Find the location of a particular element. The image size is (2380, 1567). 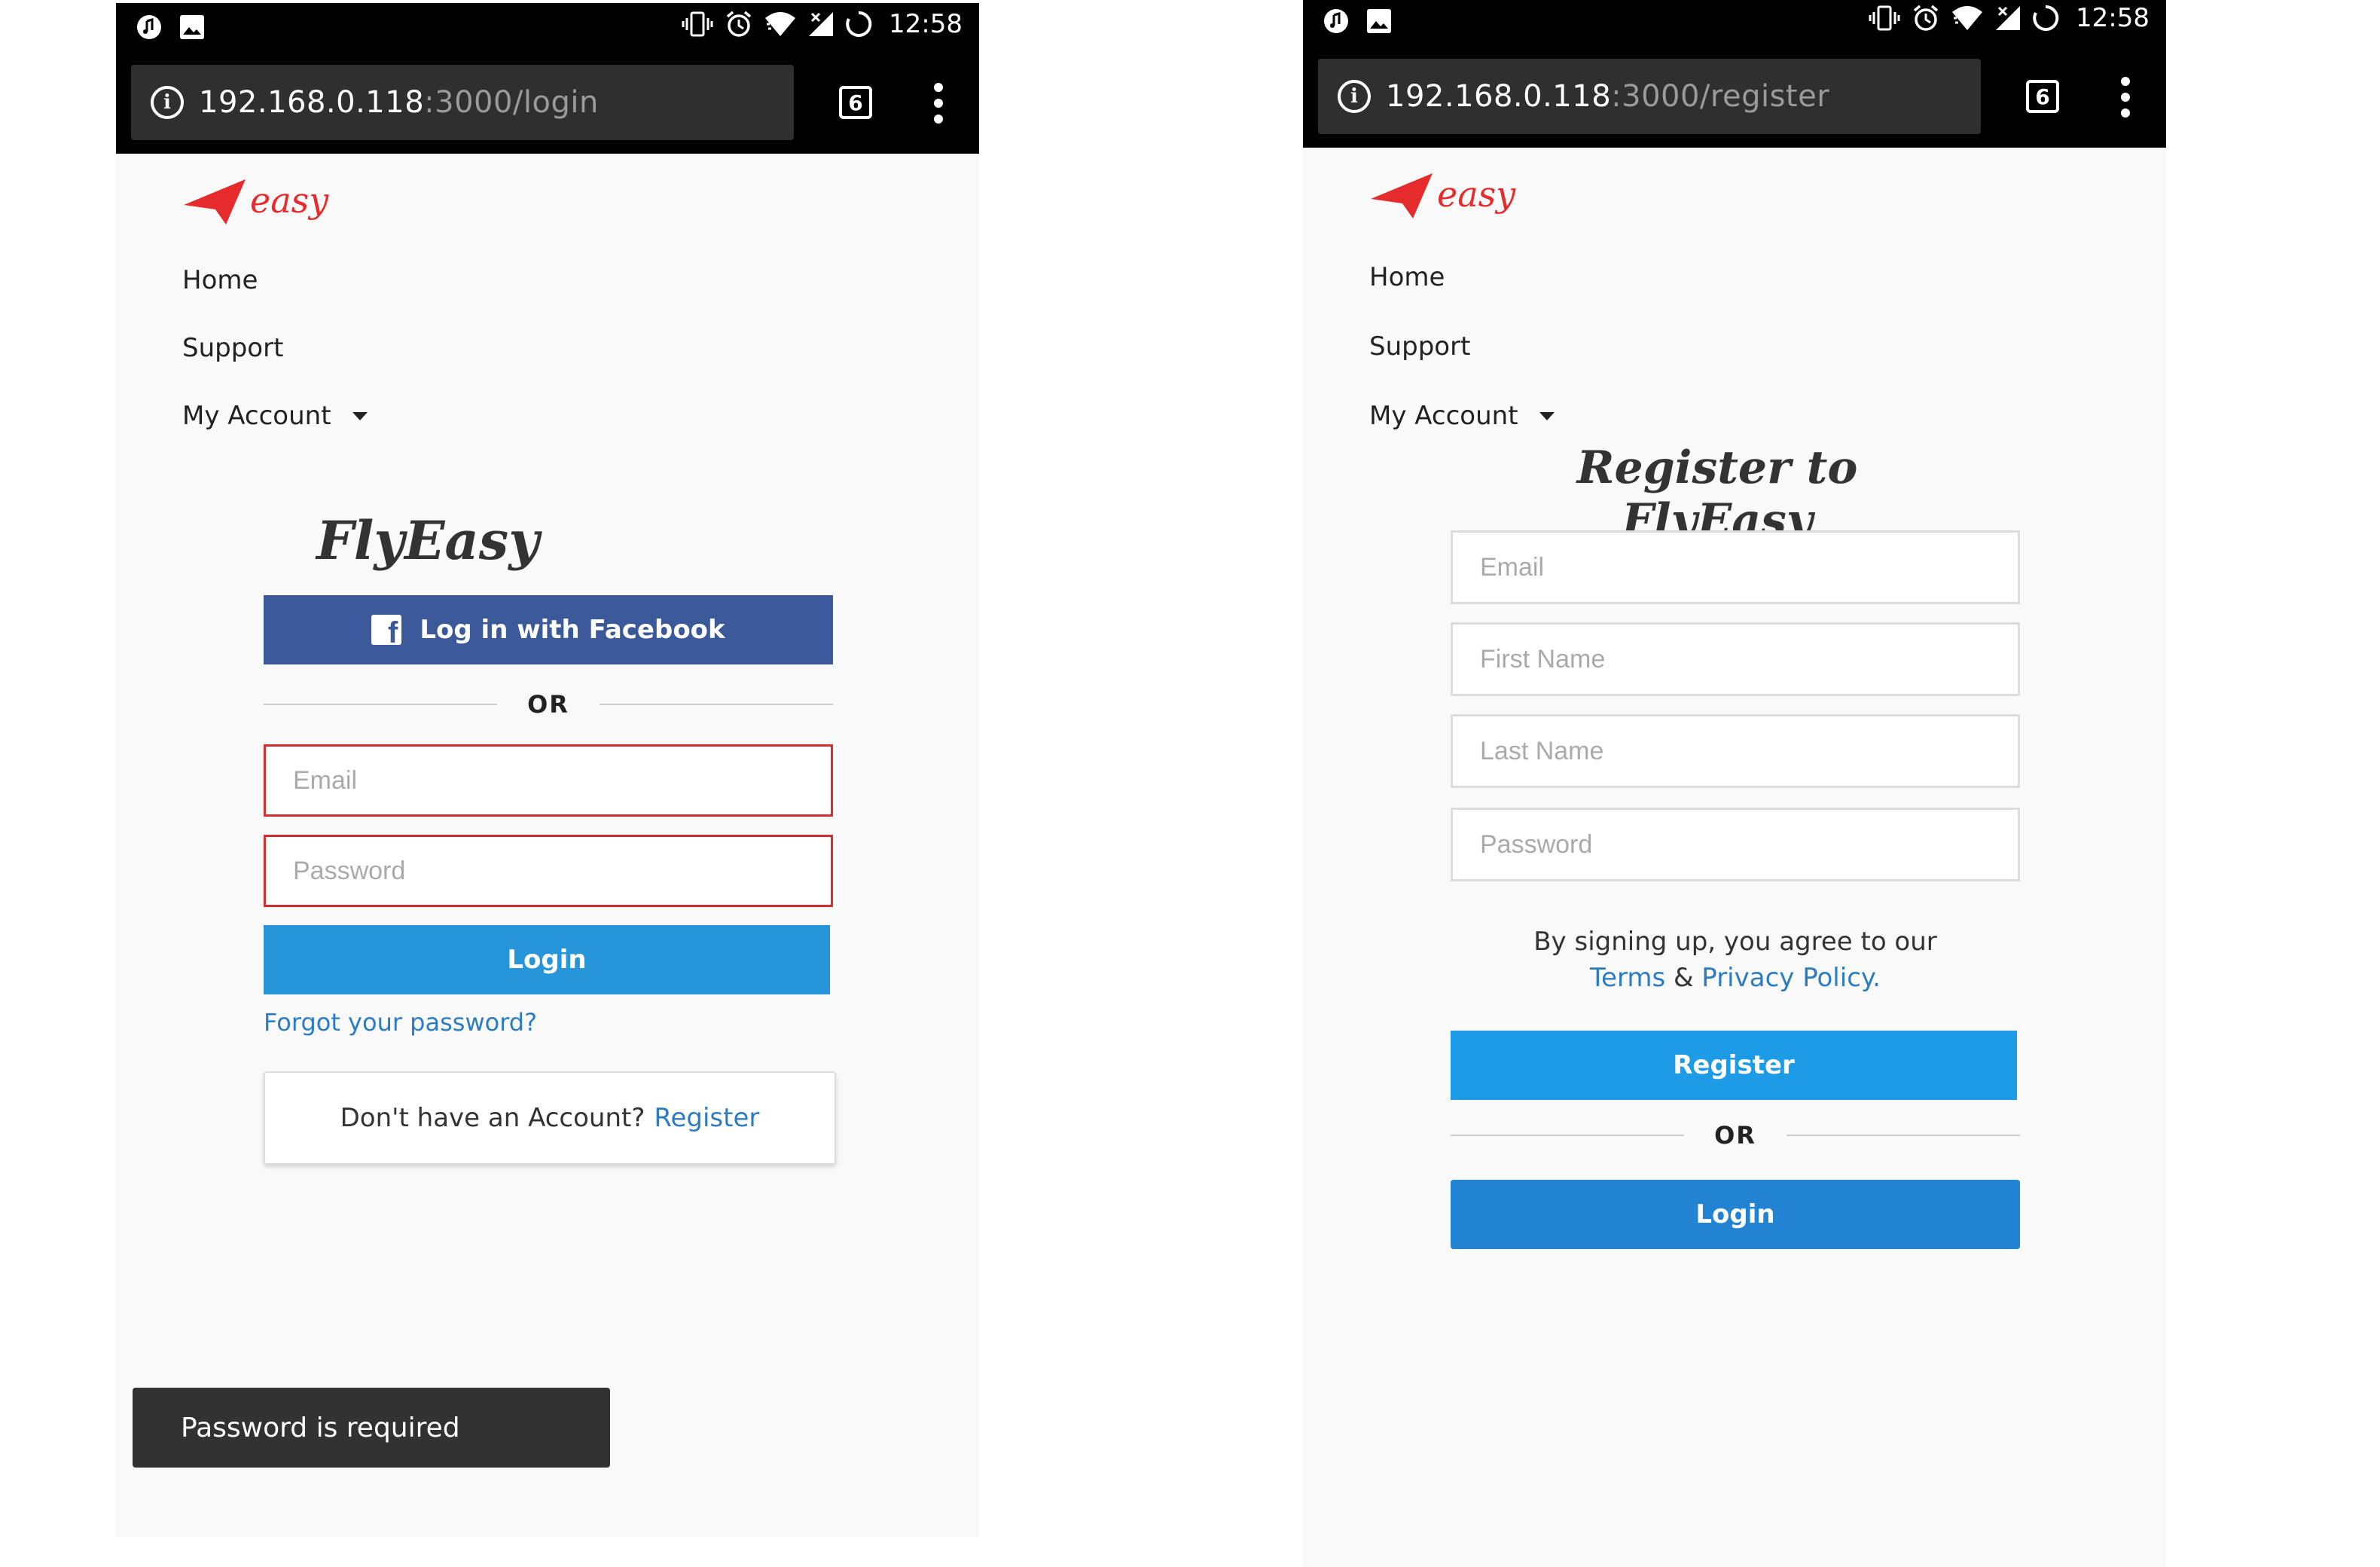

url-text: 192.168.0.118:3000/login is located at coordinates (399, 102).